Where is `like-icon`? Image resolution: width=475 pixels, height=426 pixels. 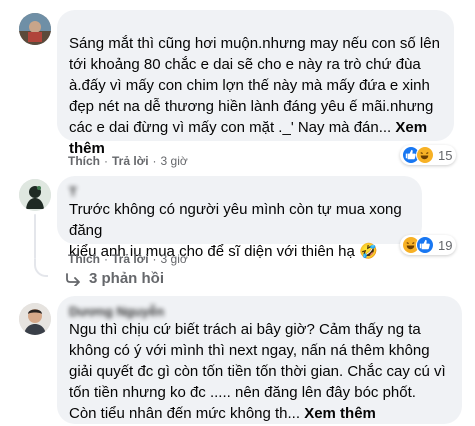
like-icon is located at coordinates (425, 245).